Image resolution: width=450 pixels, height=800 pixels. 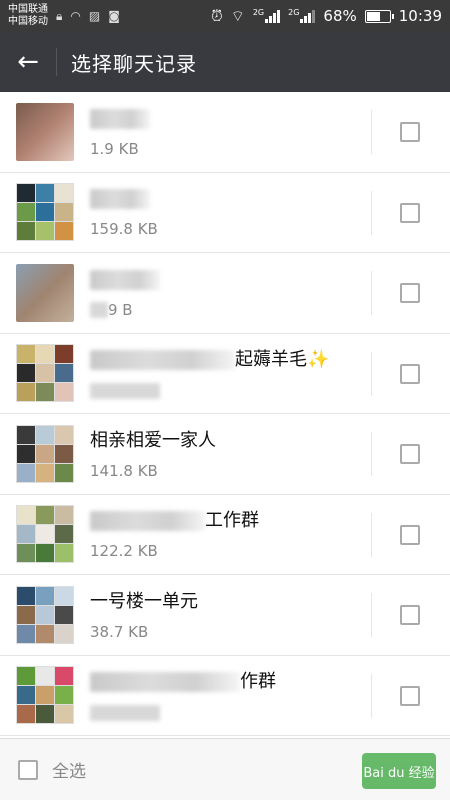 I want to click on carrier-2: 中国移动, so click(x=28, y=21).